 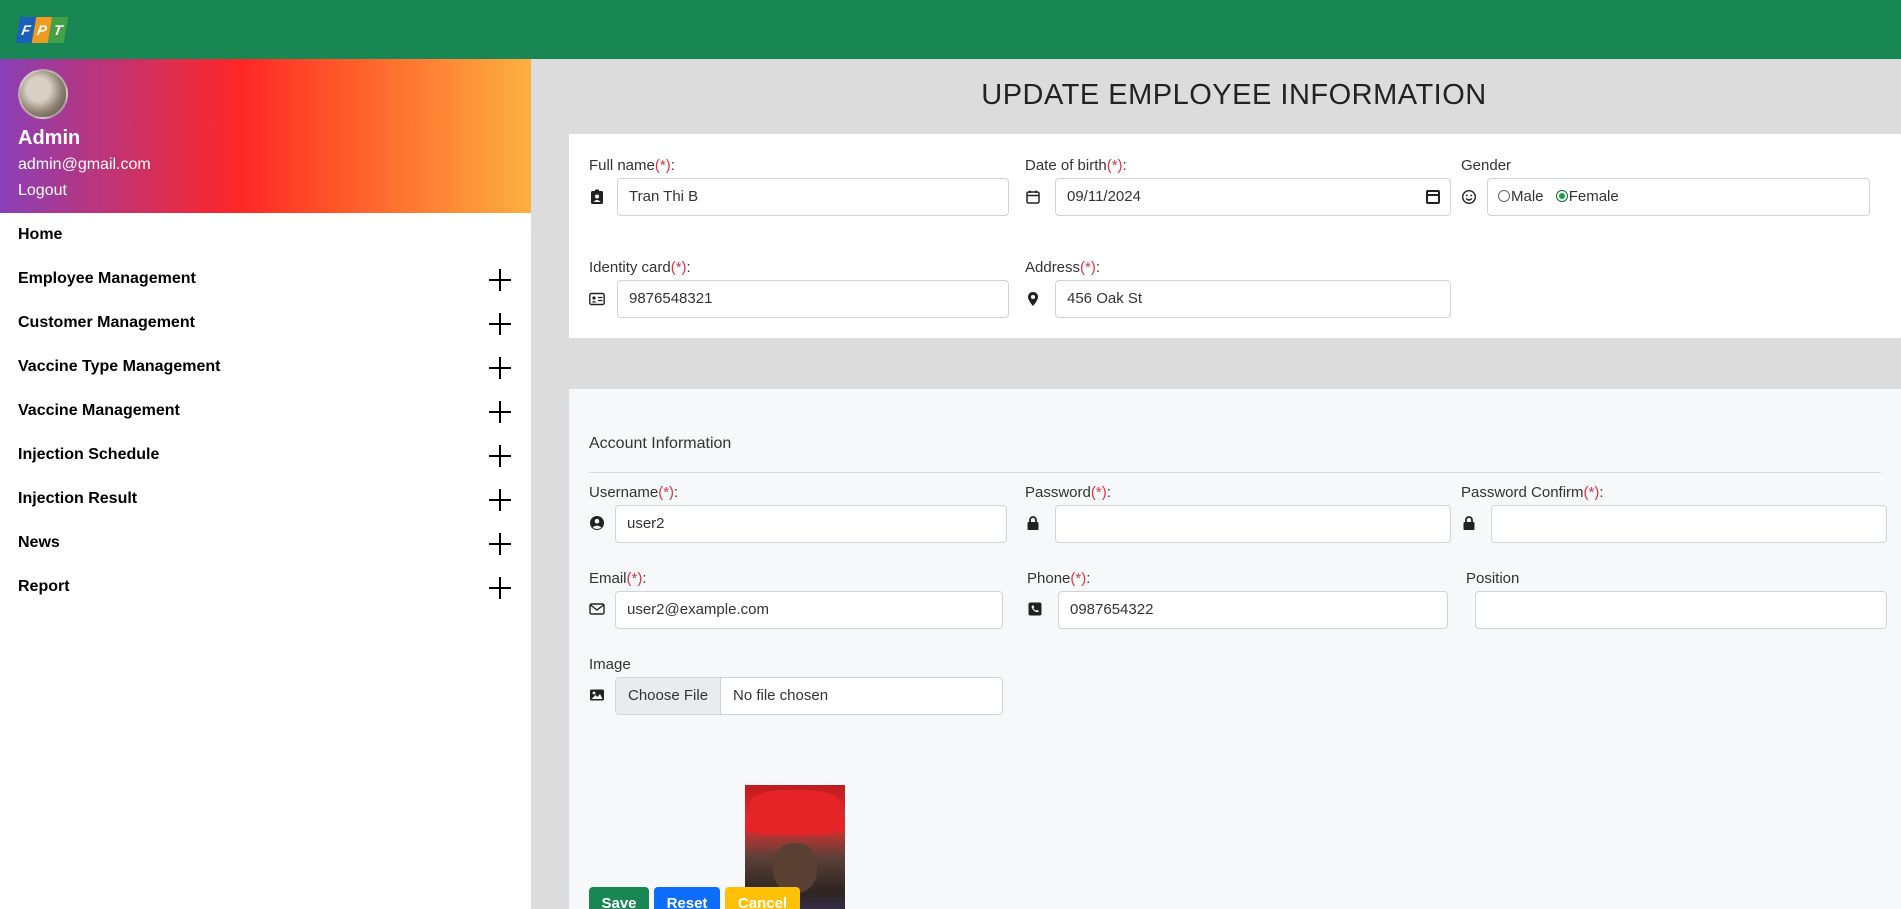 I want to click on gender-option-female: Female, so click(x=1587, y=196).